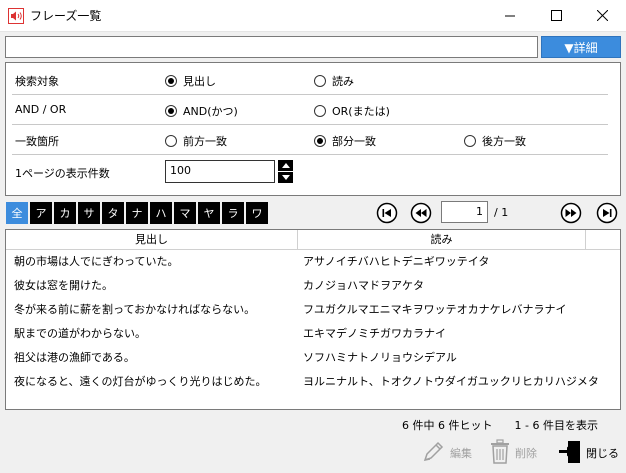 This screenshot has height=473, width=626. I want to click on edit-label: 編集, so click(461, 453).